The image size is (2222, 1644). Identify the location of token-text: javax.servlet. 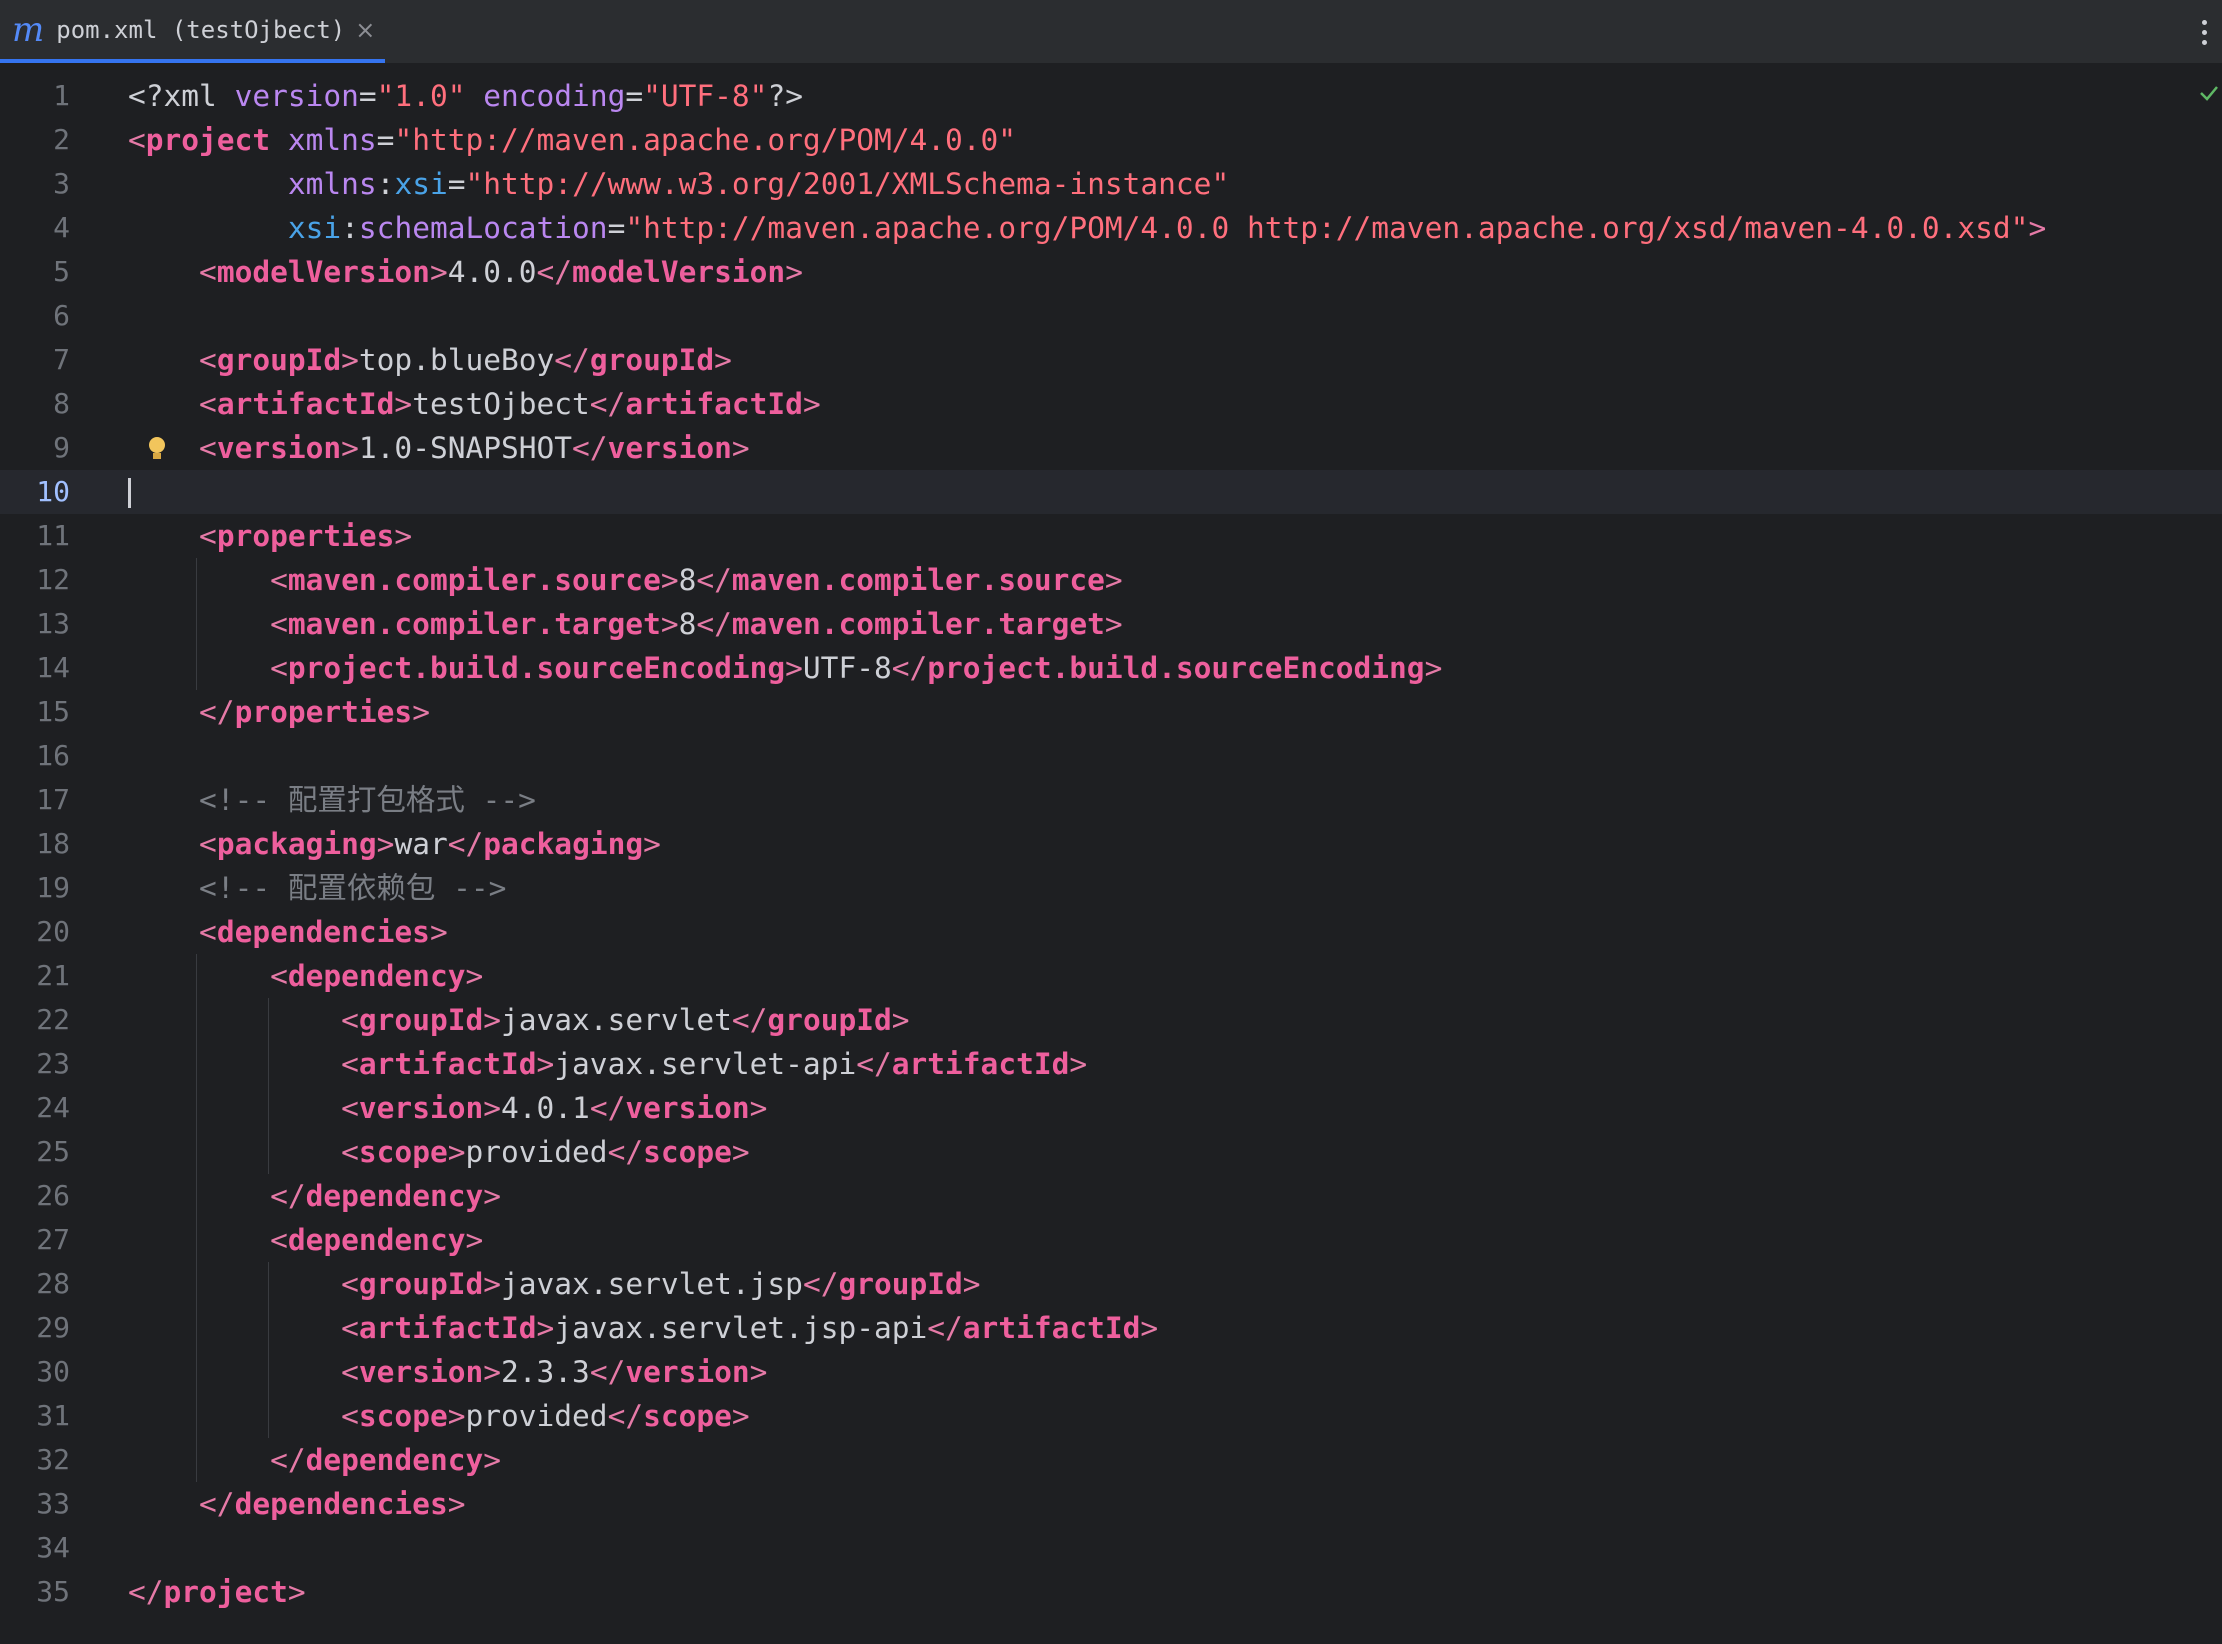
(616, 1020).